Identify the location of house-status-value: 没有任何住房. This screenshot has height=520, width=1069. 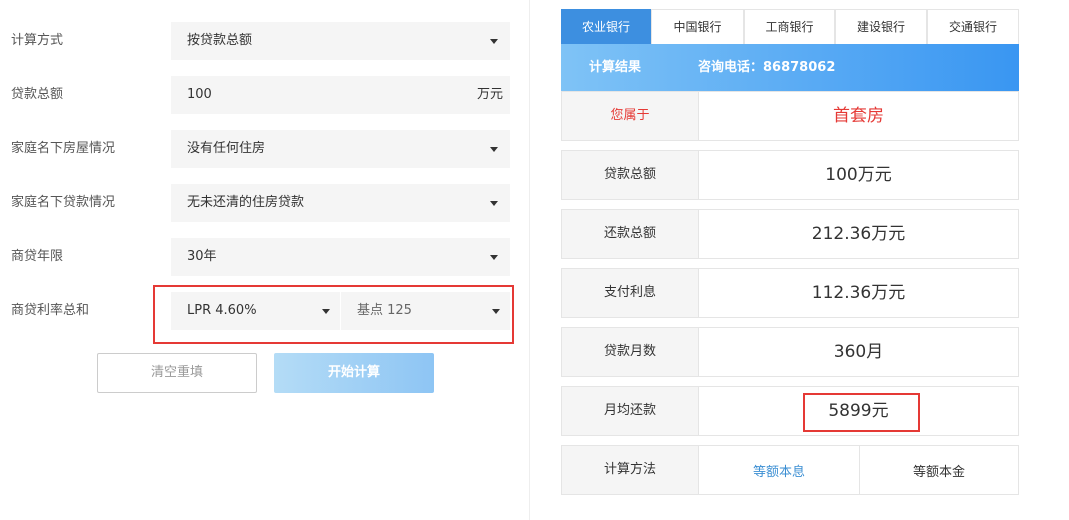
(226, 148).